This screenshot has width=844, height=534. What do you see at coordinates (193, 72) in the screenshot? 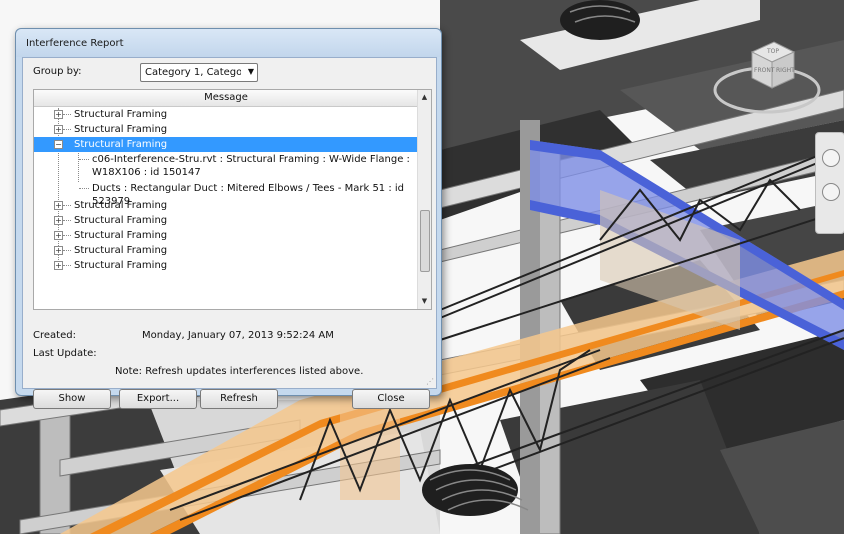
I see `group-by-value: Category 1, Category 2` at bounding box center [193, 72].